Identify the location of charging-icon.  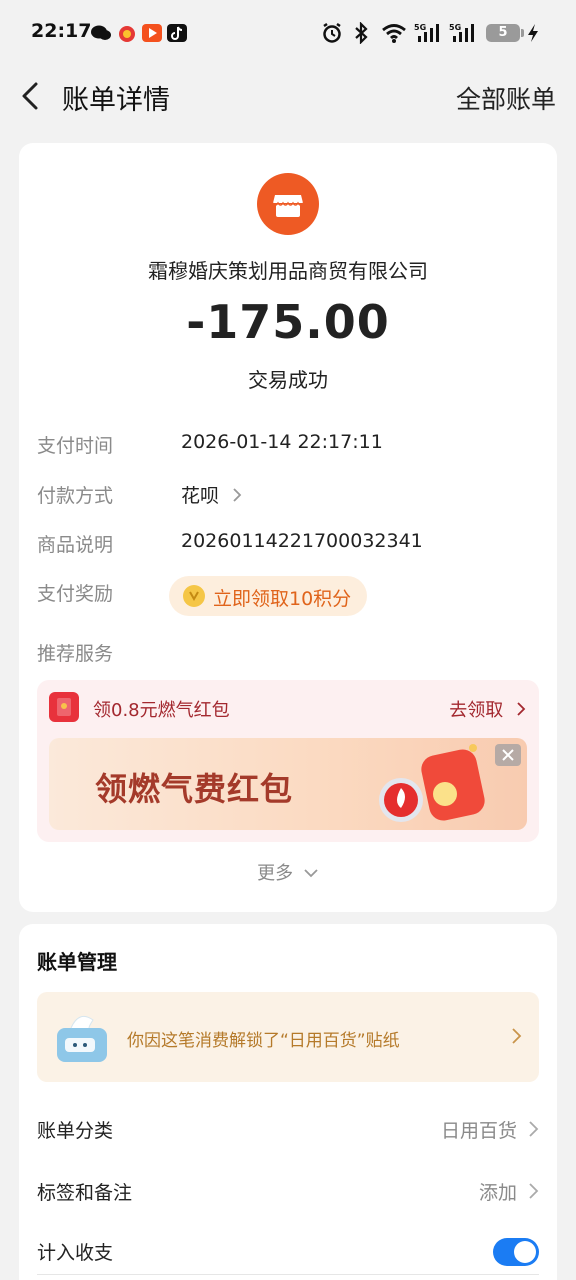
(533, 33).